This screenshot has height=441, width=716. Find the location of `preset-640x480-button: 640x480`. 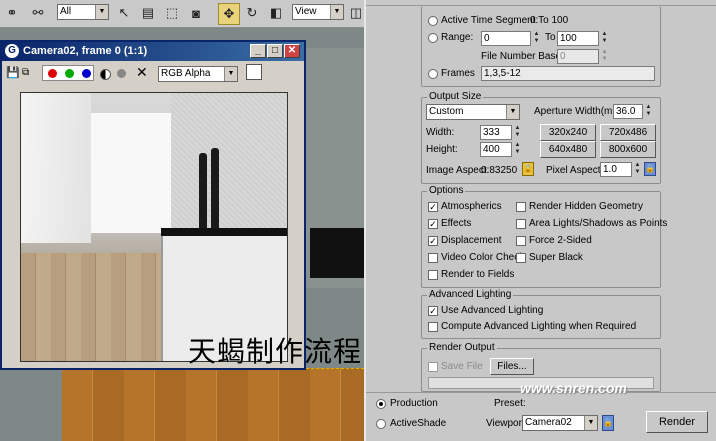

preset-640x480-button: 640x480 is located at coordinates (568, 149).